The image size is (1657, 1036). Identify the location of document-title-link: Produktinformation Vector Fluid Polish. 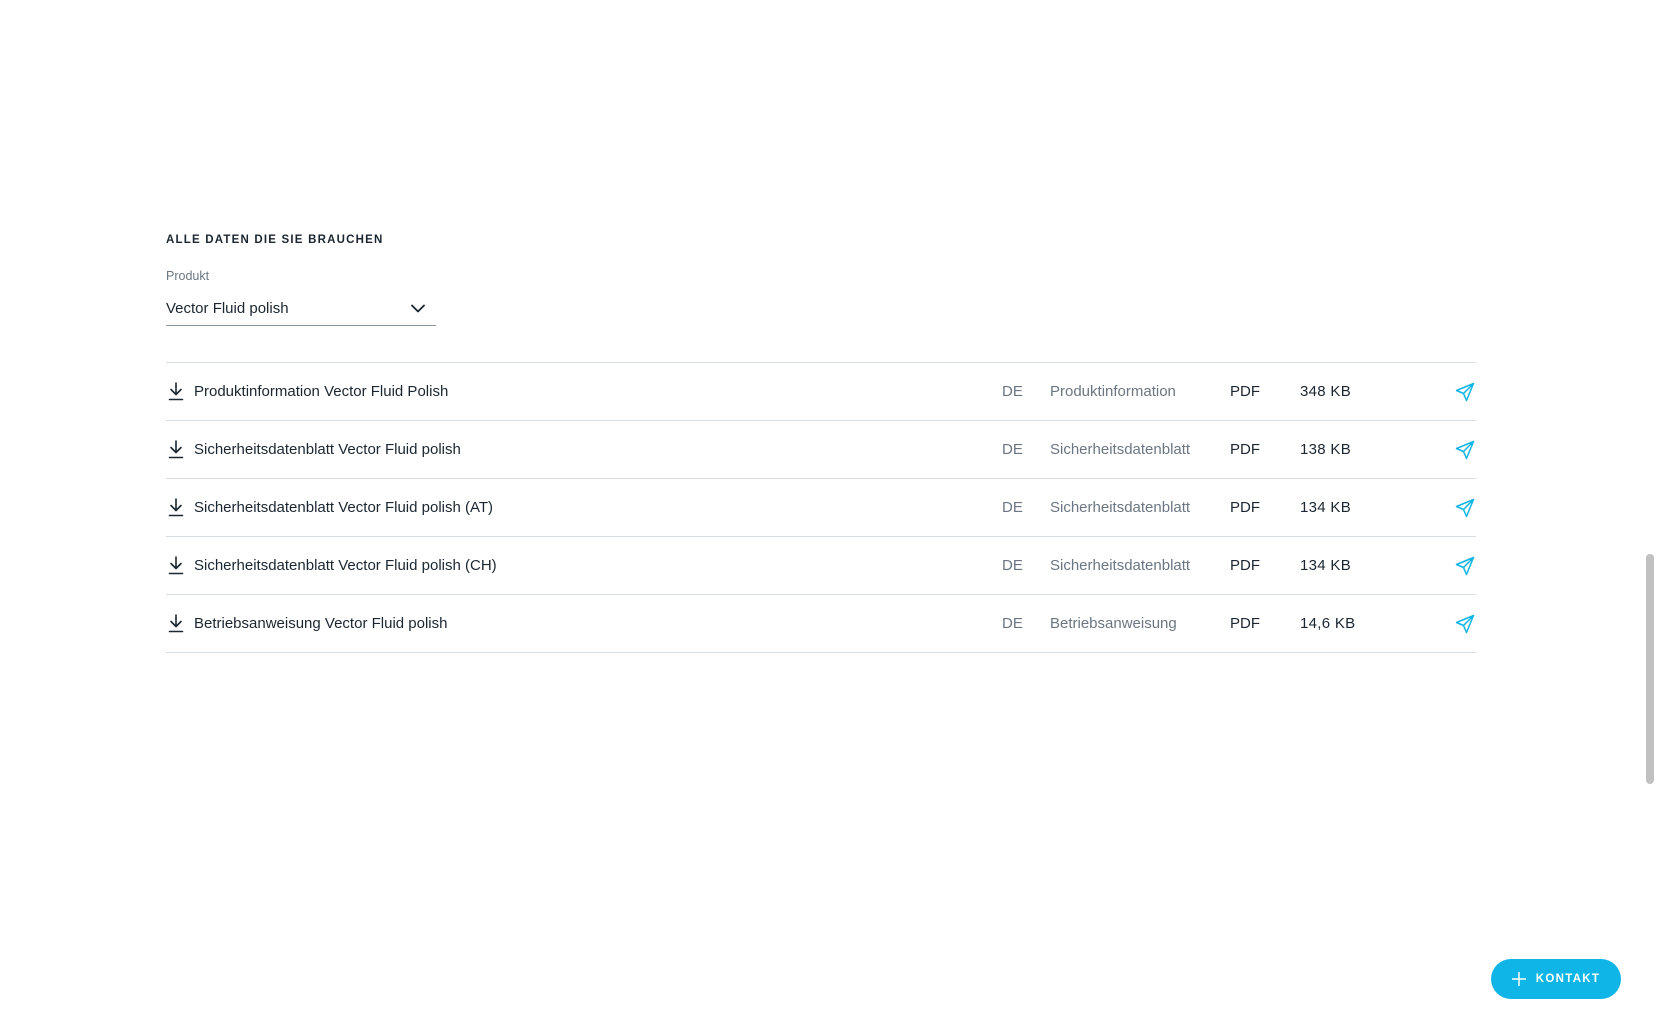
(598, 391).